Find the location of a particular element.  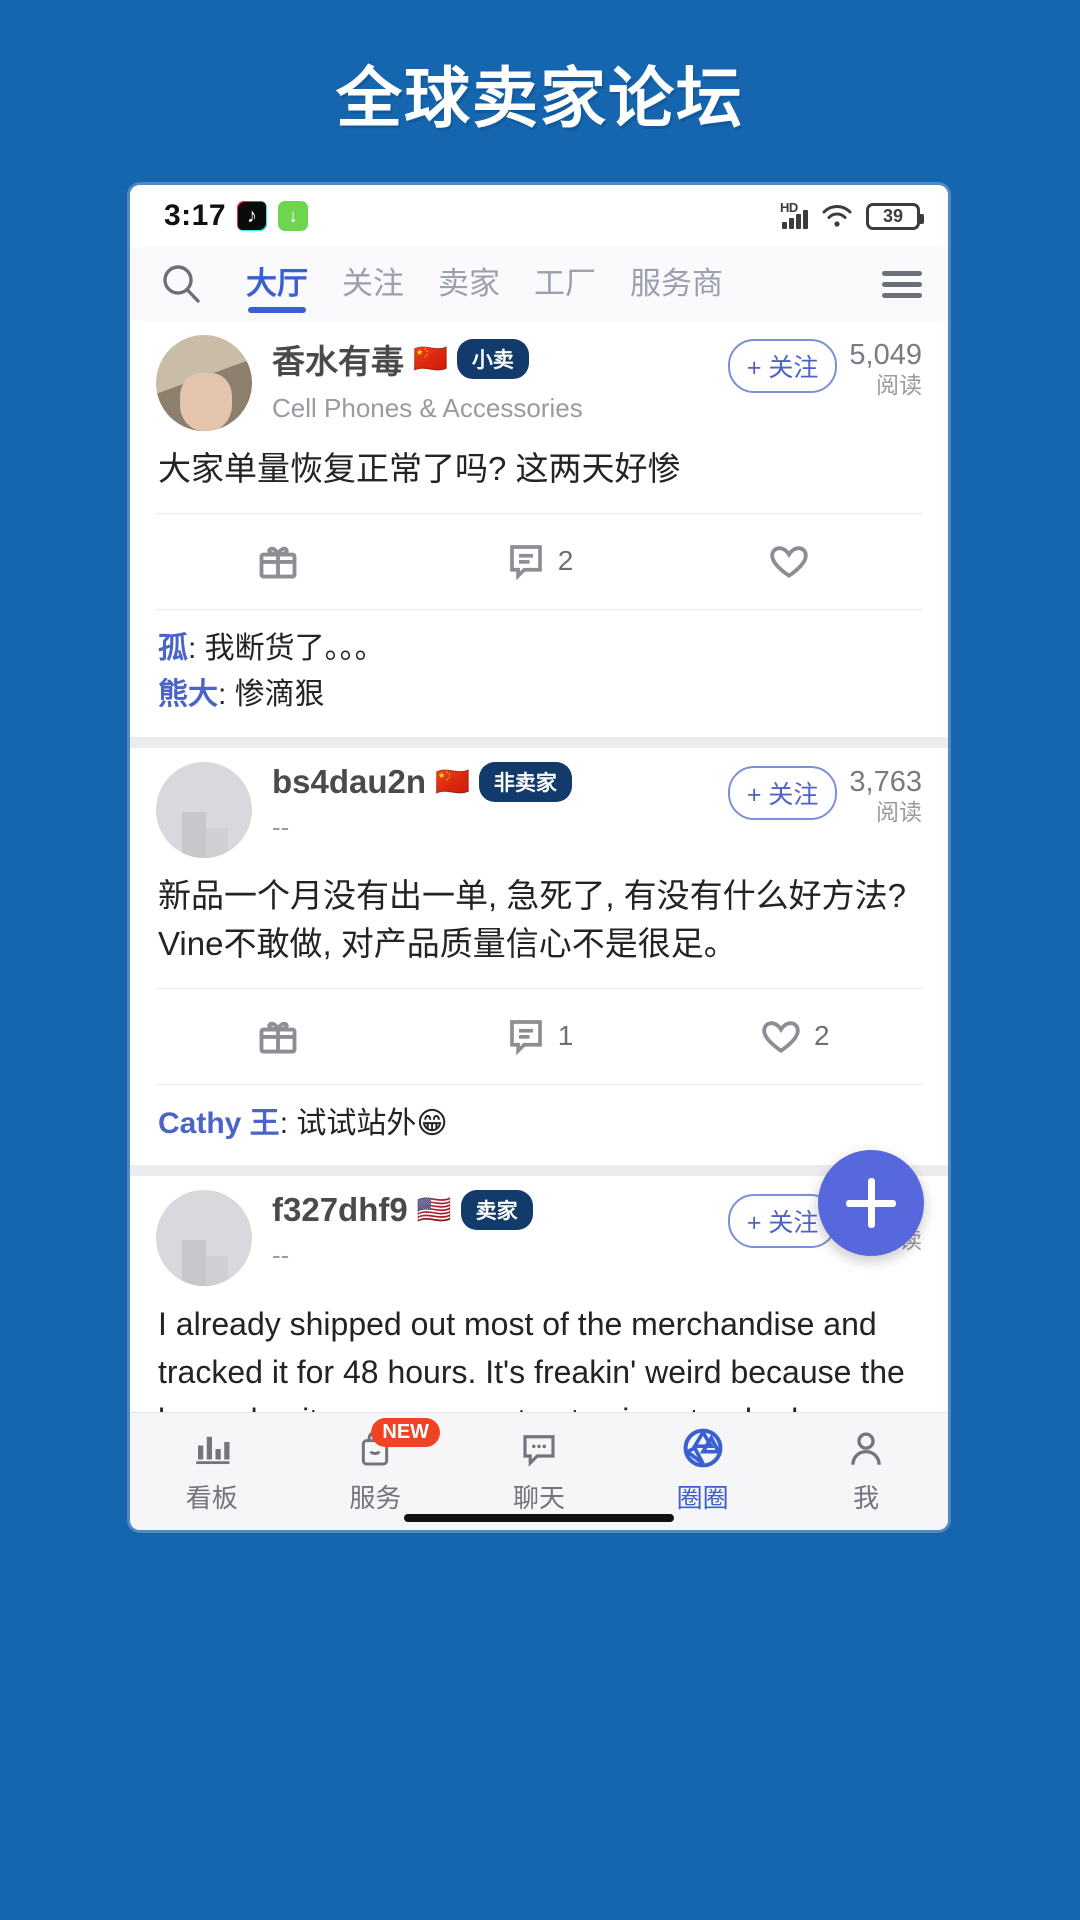

status-bar-right: HD 39 is located at coordinates (852, 215).